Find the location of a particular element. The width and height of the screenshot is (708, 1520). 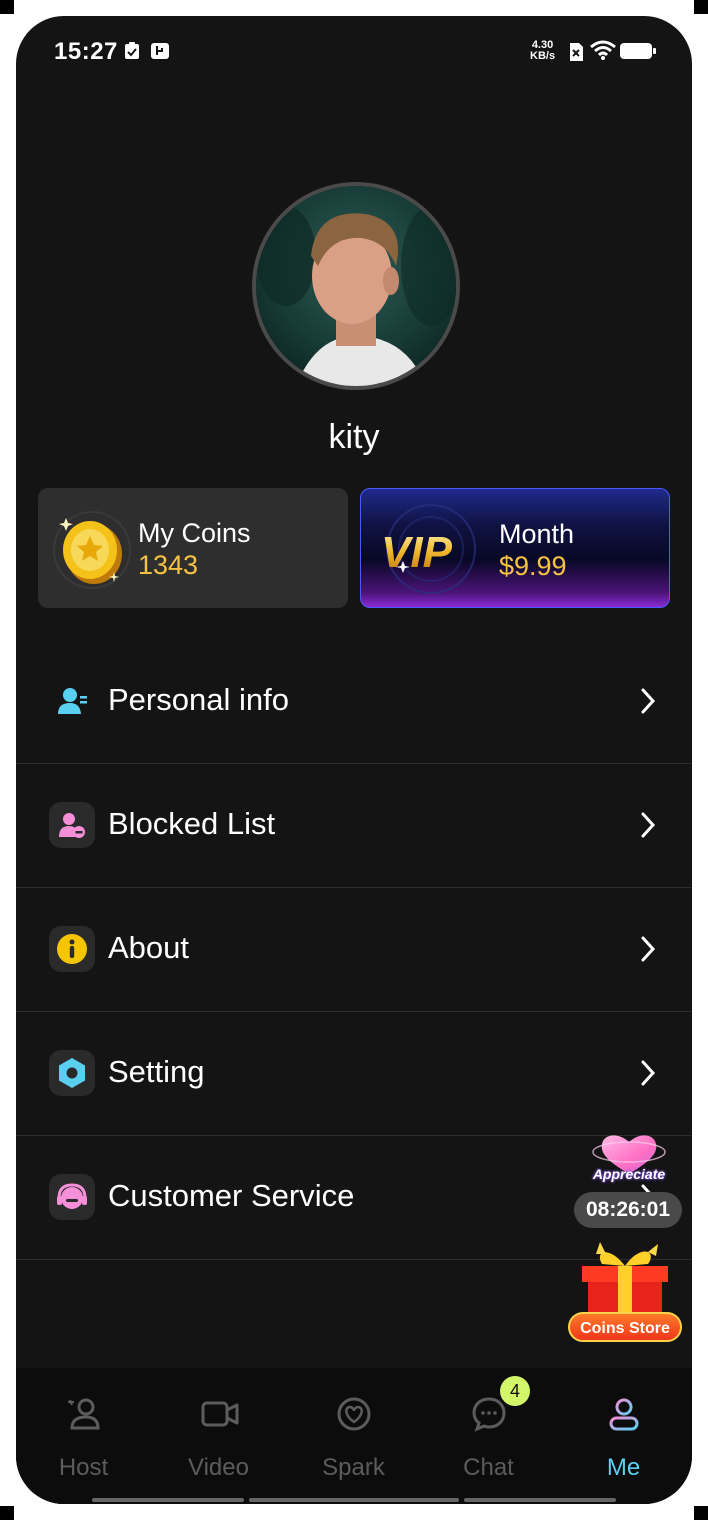

chat-unread-badge: 4 is located at coordinates (515, 1391).